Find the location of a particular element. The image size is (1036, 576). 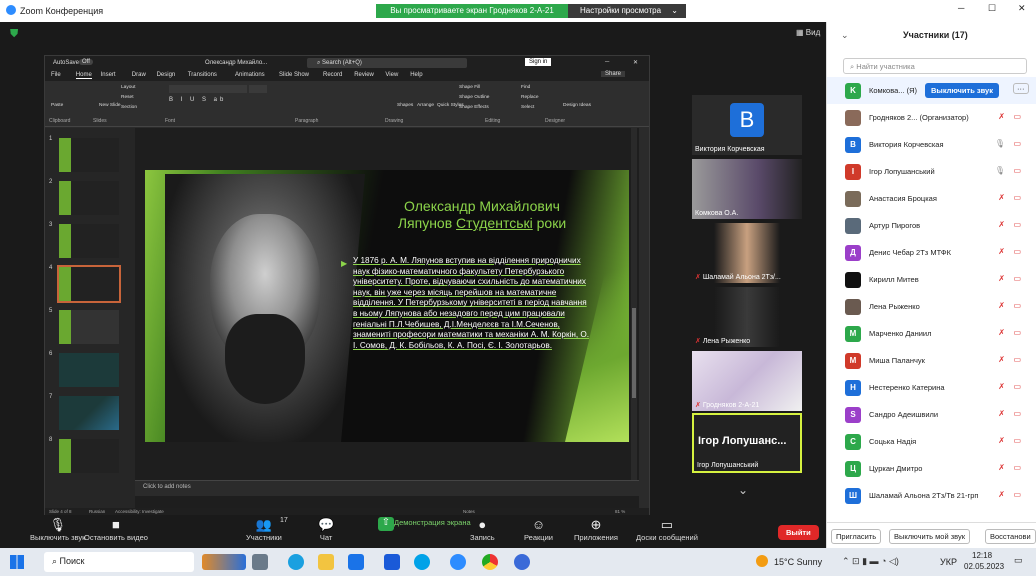

participant-row: Д Денис Чебар 2Тз МТФК ✗ ▭ is located at coordinates (931, 252).